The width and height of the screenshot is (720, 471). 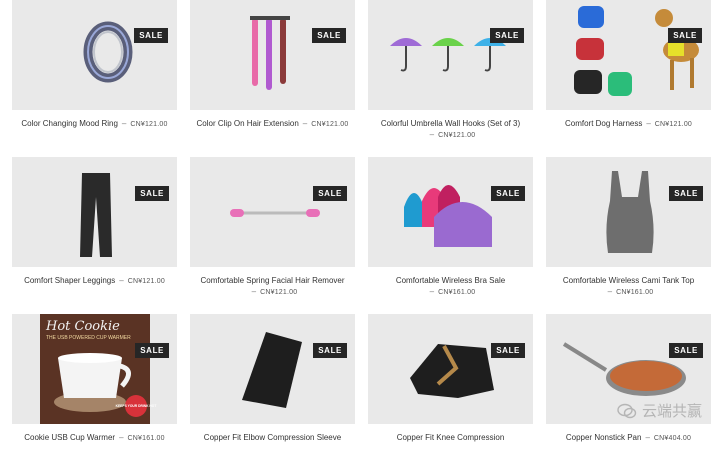 I want to click on product-title: Comfortable Wireless Cami Tank Top, so click(x=628, y=280).